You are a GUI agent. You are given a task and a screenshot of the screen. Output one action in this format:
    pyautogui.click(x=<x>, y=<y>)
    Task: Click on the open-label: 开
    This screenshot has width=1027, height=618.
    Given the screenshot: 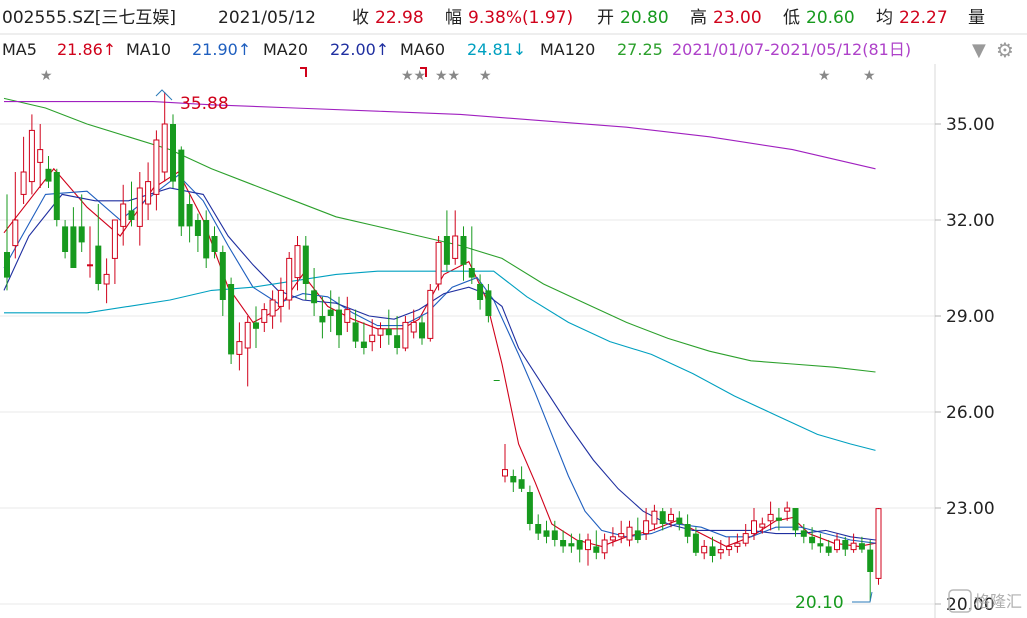 What is the action you would take?
    pyautogui.click(x=605, y=18)
    